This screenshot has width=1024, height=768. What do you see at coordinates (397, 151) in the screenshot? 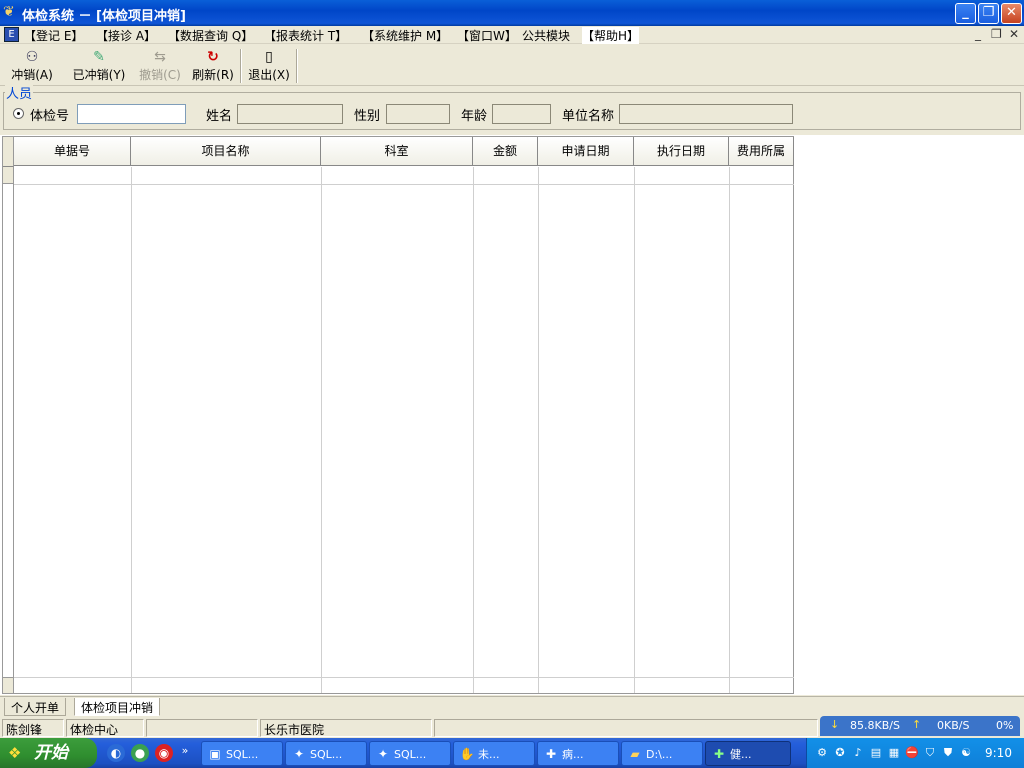
I see `col-header-department: 科室` at bounding box center [397, 151].